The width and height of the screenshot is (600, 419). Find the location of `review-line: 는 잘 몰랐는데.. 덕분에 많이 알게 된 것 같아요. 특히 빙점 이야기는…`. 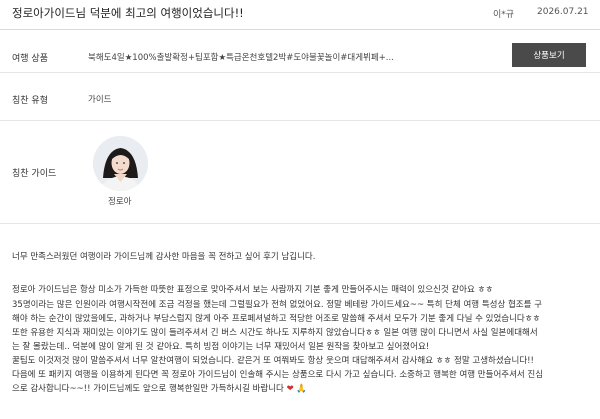

review-line: 는 잘 몰랐는데.. 덕분에 많이 알게 된 것 같아요. 특히 빙점 이야기는… is located at coordinates (221, 347).